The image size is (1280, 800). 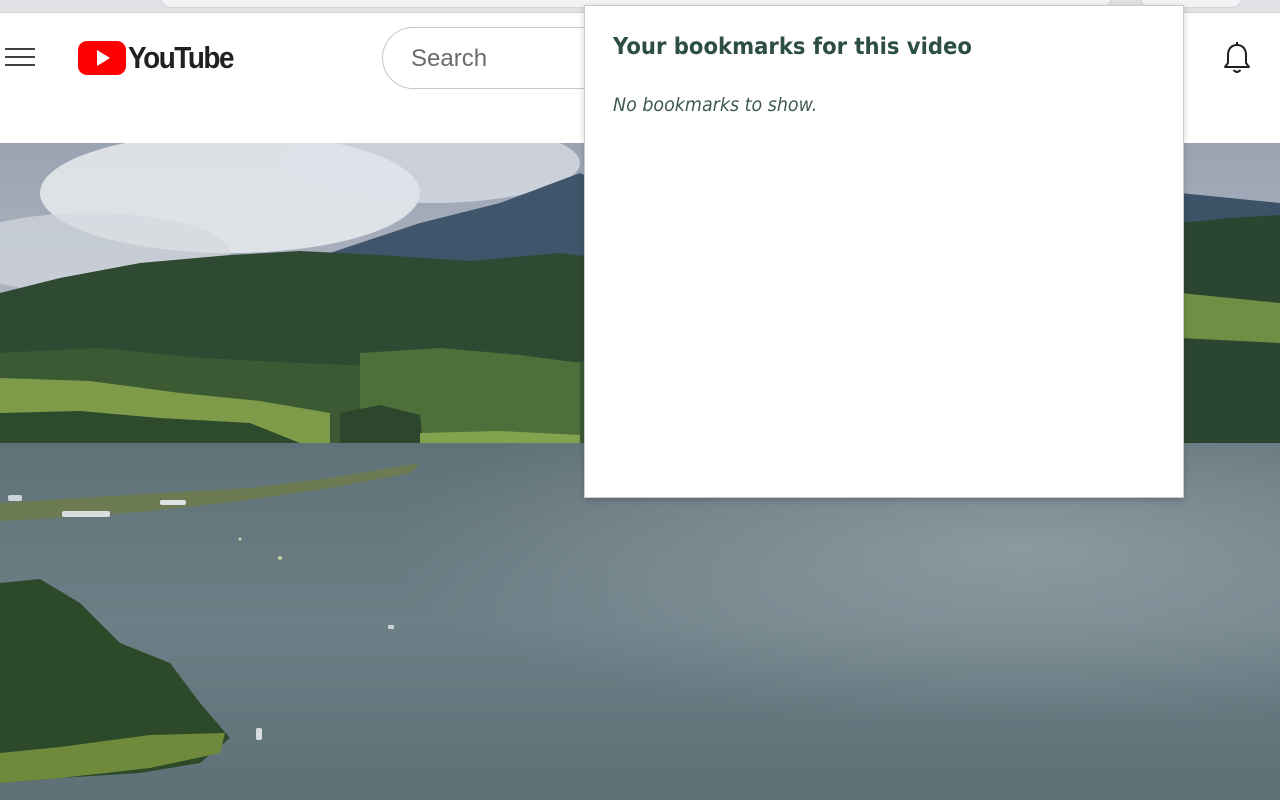 What do you see at coordinates (715, 105) in the screenshot?
I see `empty-bookmarks-message: No bookmarks to show.` at bounding box center [715, 105].